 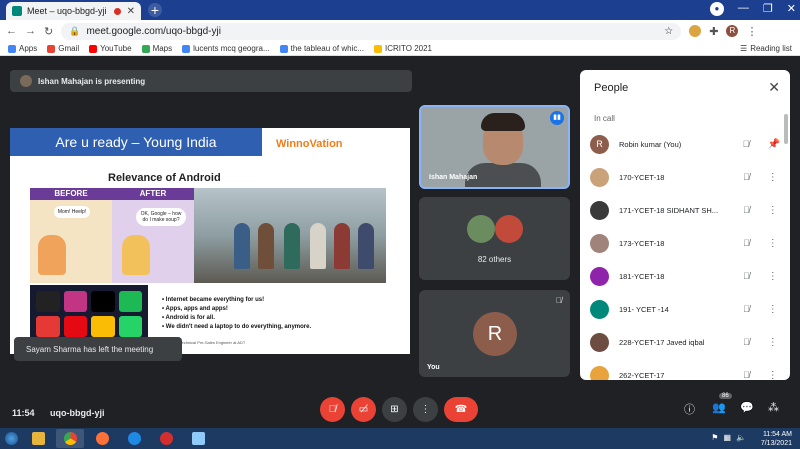 I want to click on reload-icon: ↻, so click(x=48, y=31).